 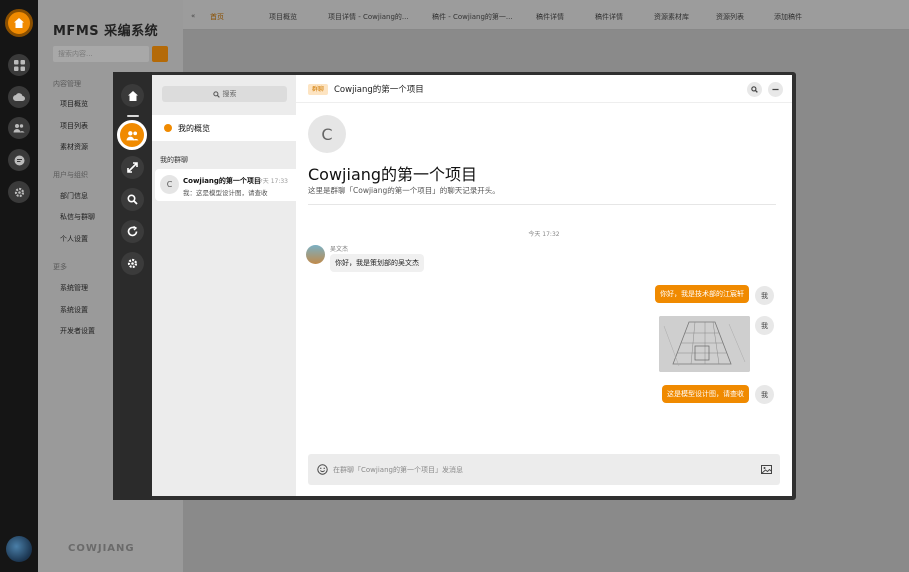 I want to click on group-list-item: C Cowjiang的第一个项目 今天 17:33 我：这是模型设计图，请查收, so click(x=225, y=185).